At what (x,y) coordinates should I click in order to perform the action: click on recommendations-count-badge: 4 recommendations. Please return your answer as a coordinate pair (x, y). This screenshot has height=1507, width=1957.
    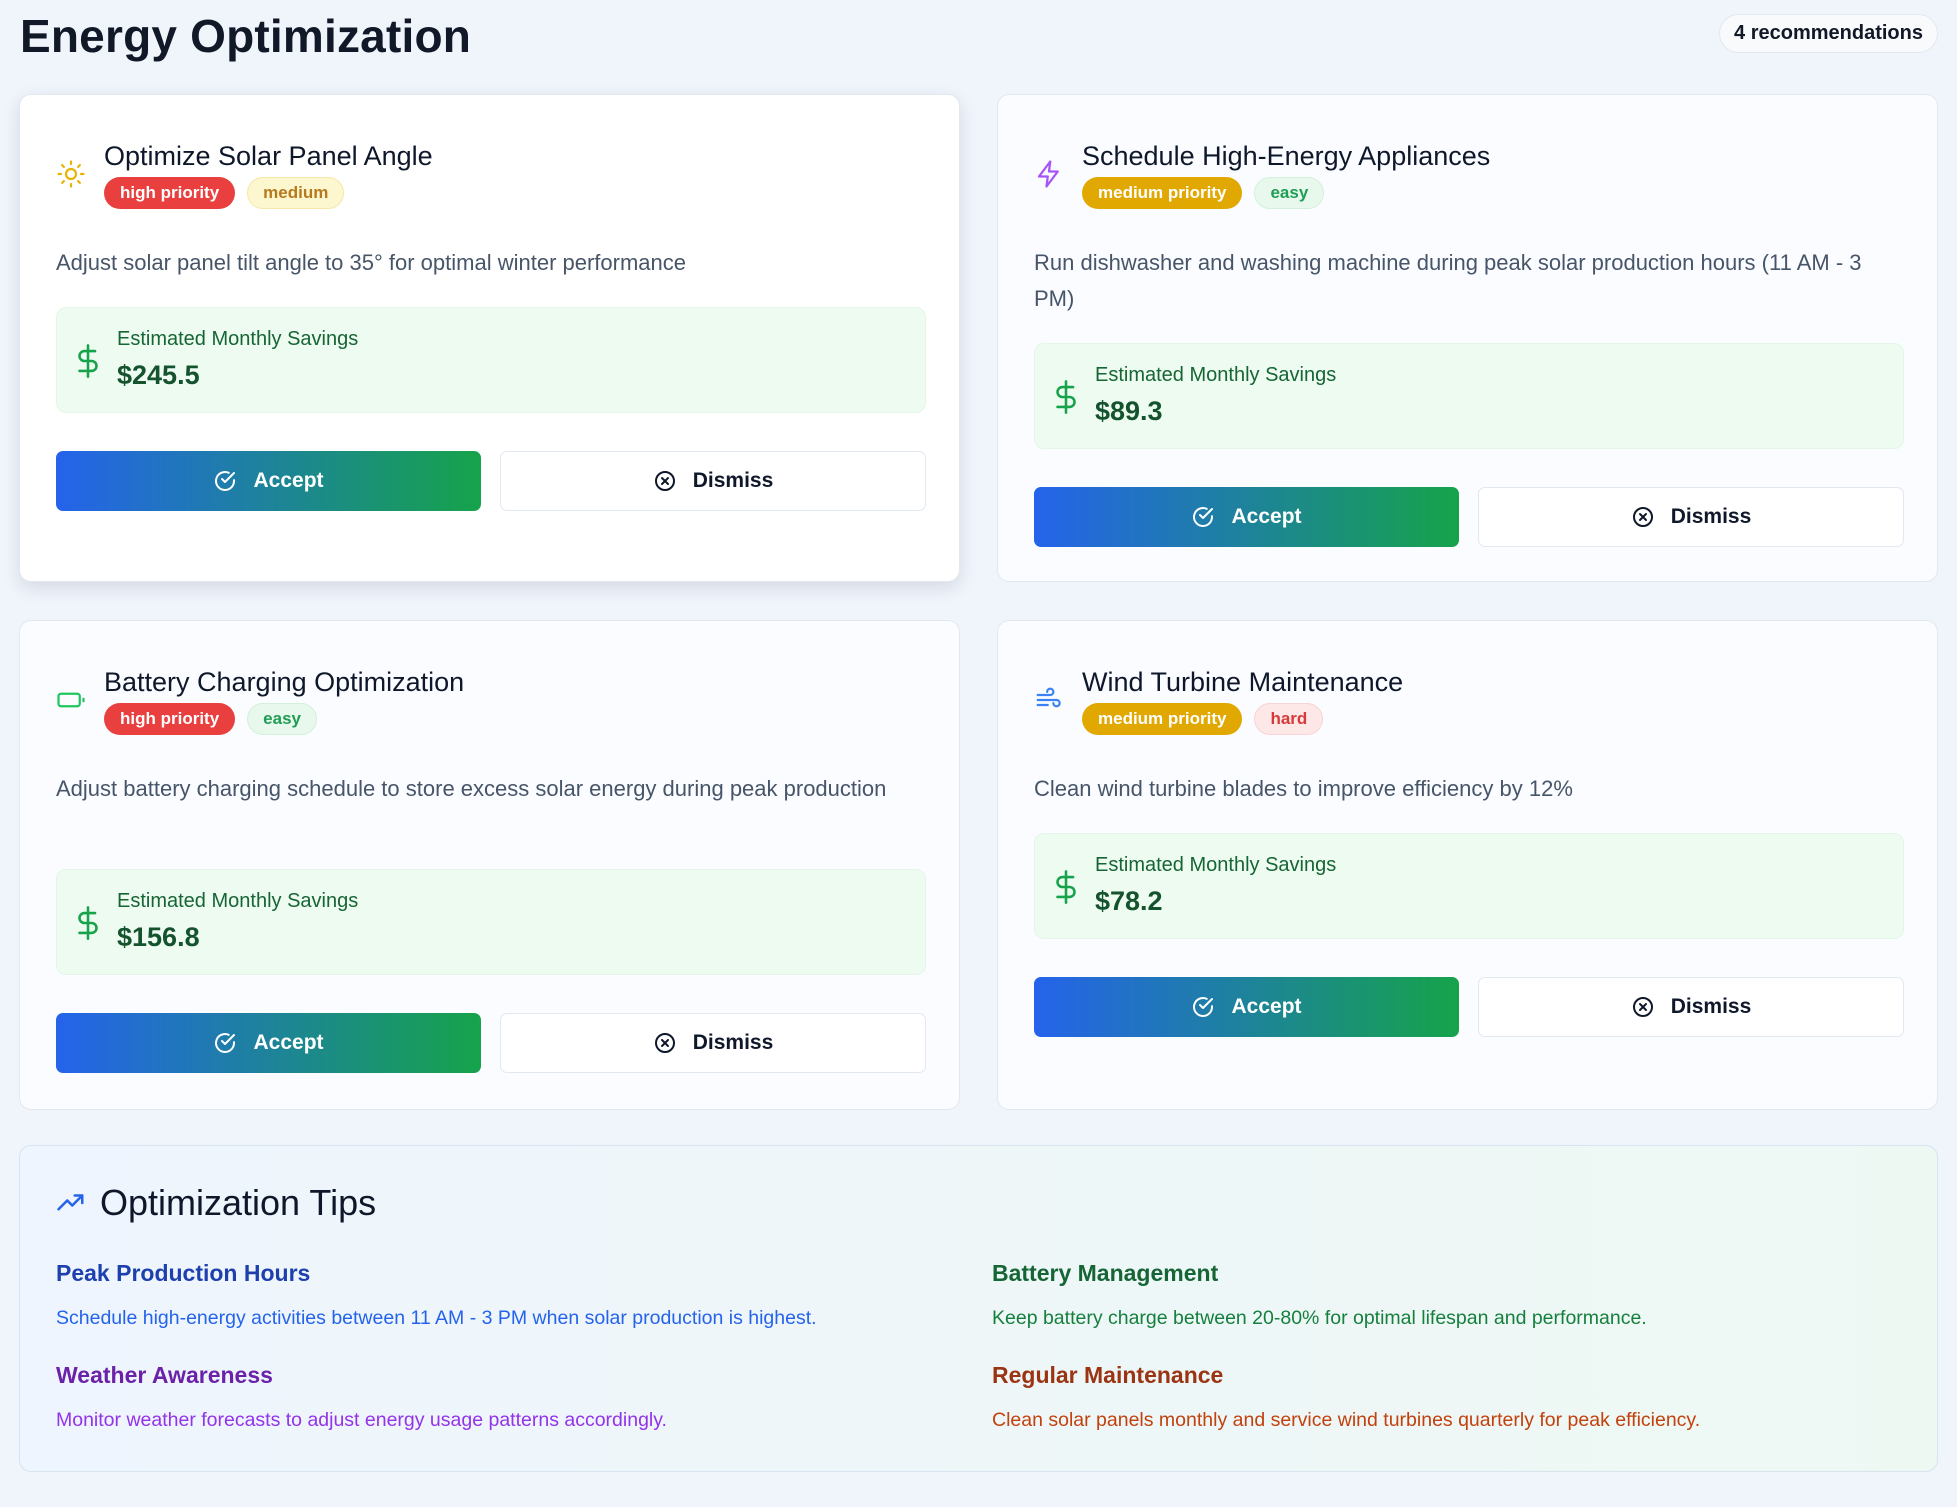
    Looking at the image, I should click on (1828, 33).